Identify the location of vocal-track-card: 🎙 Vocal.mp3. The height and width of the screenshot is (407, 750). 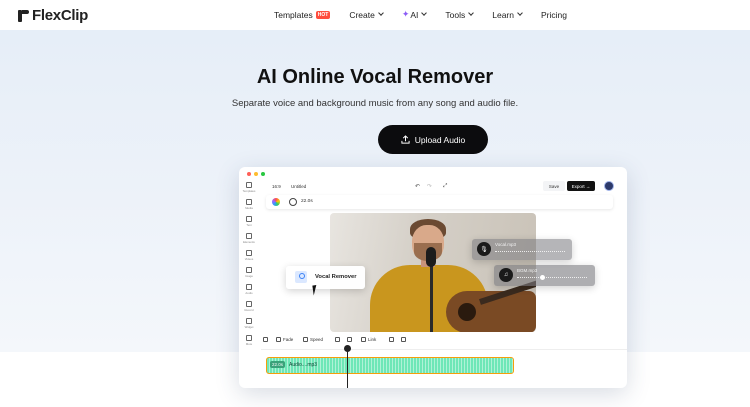
(522, 249).